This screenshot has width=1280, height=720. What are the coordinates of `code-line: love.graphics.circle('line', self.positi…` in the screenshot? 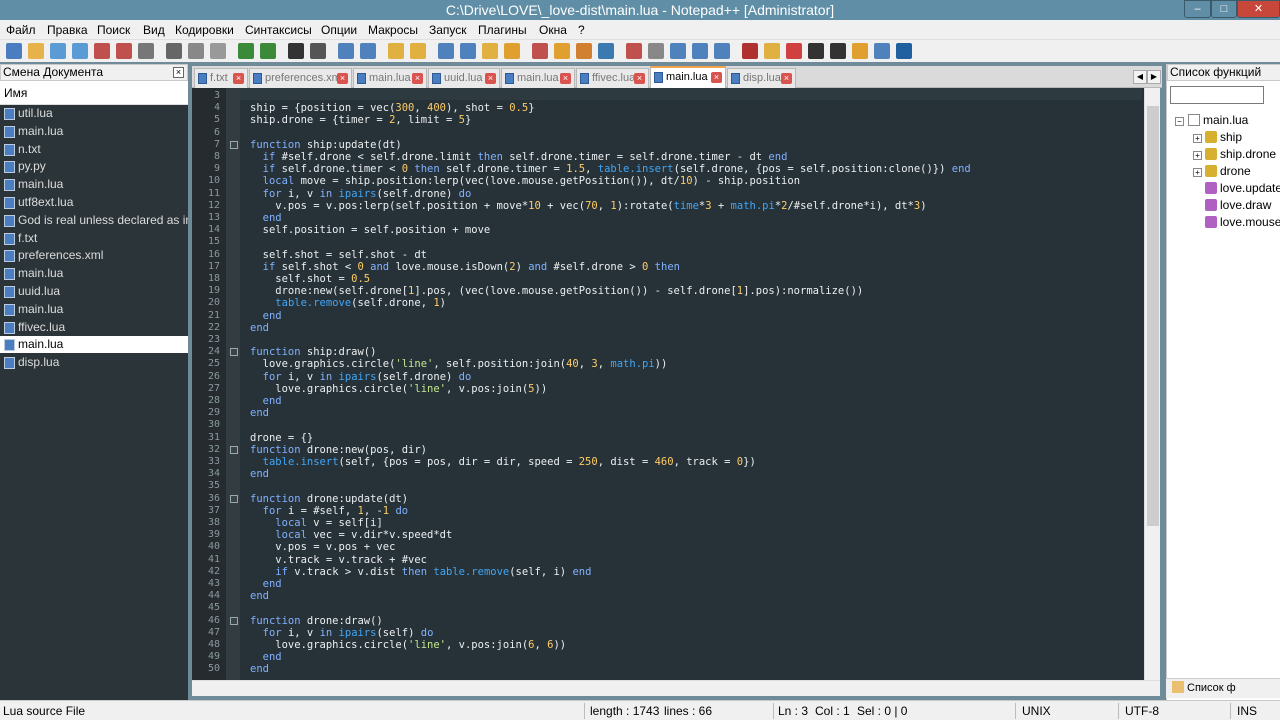 It's located at (459, 364).